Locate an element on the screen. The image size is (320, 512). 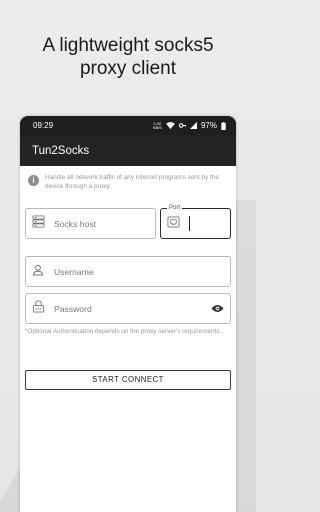
password-field: Password is located at coordinates (128, 308).